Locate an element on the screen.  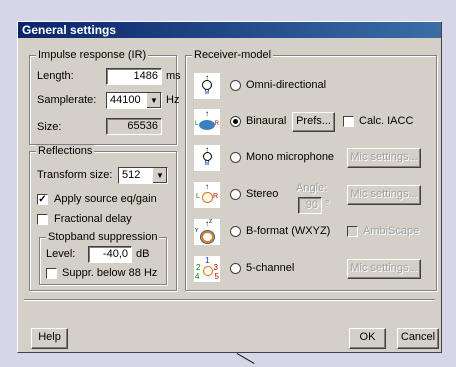
sphere-icon is located at coordinates (207, 237).